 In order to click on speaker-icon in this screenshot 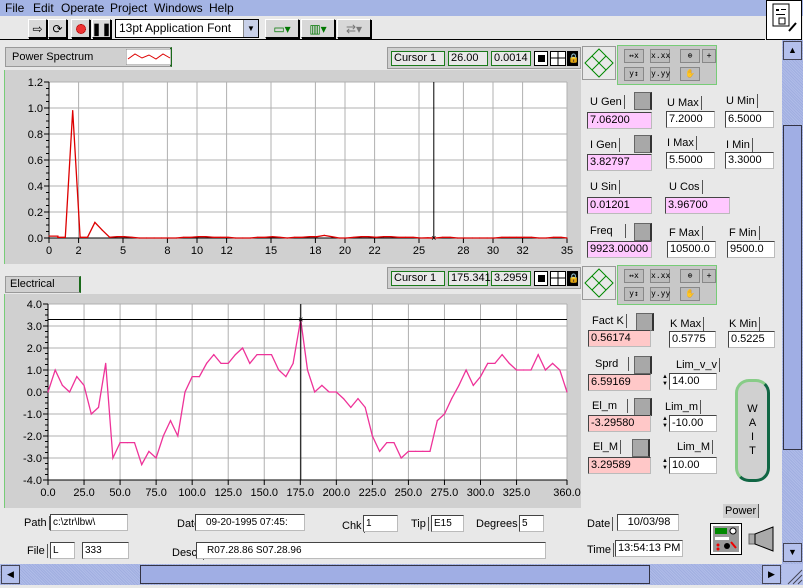, I will do `click(762, 539)`.